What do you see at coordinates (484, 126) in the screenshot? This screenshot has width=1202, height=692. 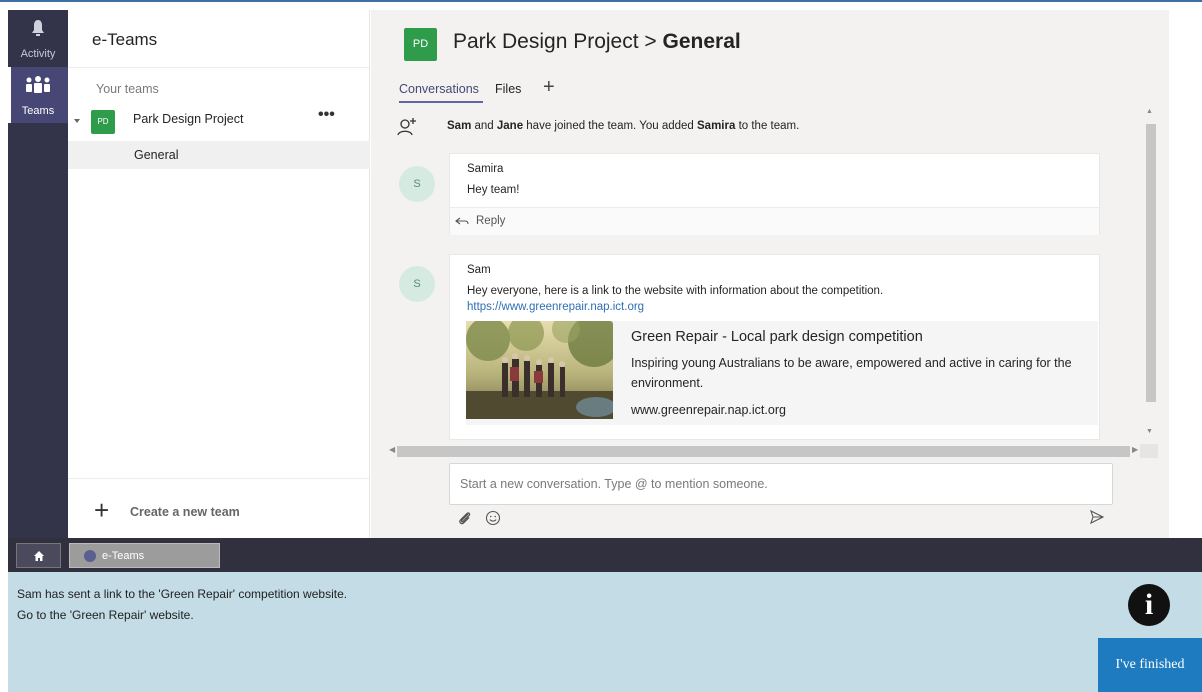 I see `system-text-and: and` at bounding box center [484, 126].